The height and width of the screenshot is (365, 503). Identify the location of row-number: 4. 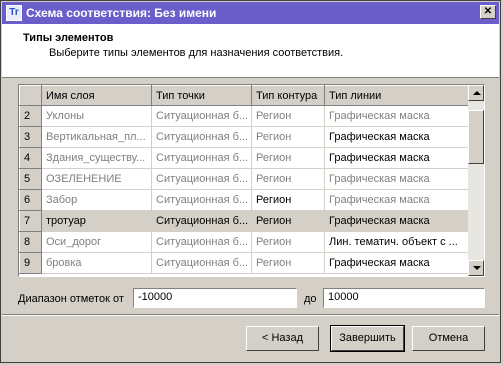
(30, 158).